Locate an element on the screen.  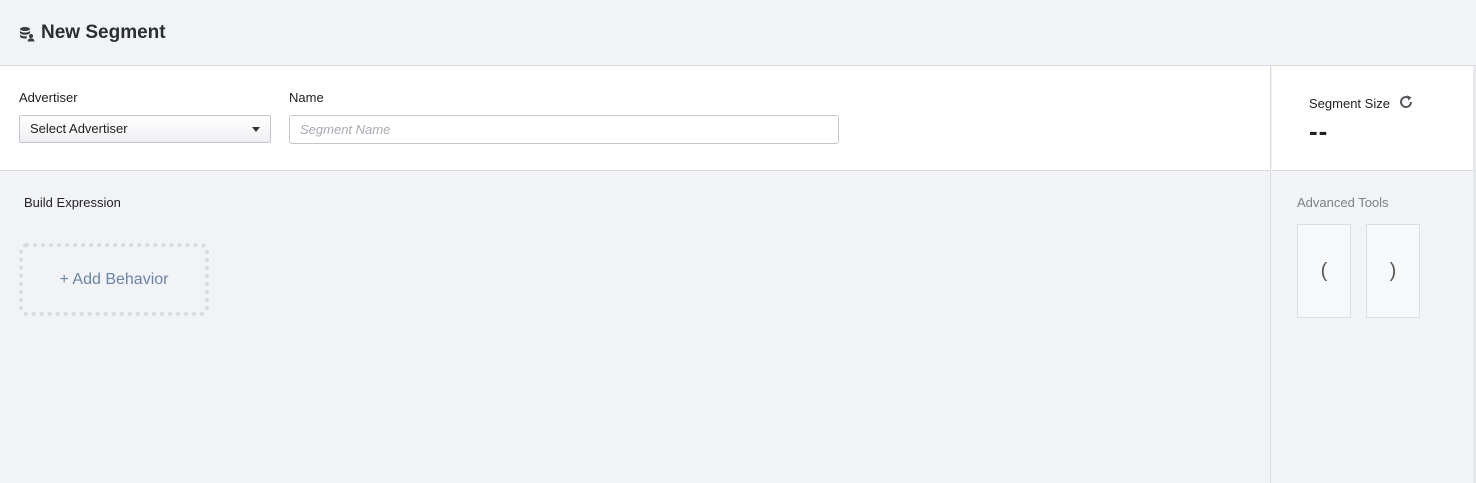
segment-size-label: Segment Size is located at coordinates (1349, 103).